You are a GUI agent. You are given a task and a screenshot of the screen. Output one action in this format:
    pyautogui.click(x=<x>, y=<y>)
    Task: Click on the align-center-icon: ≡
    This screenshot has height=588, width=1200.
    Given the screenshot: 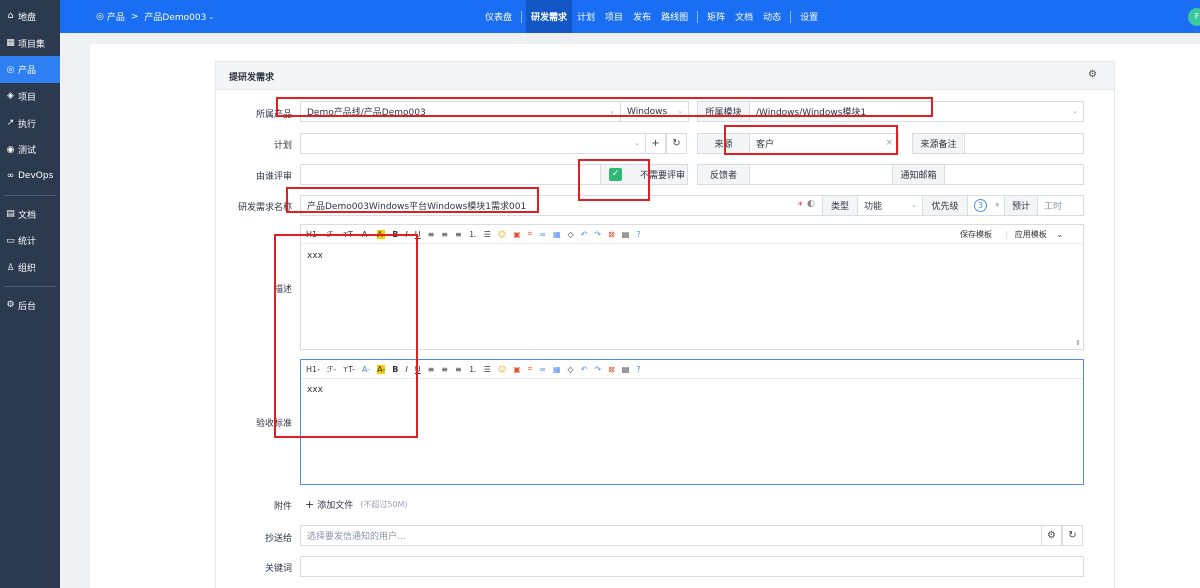 What is the action you would take?
    pyautogui.click(x=444, y=369)
    